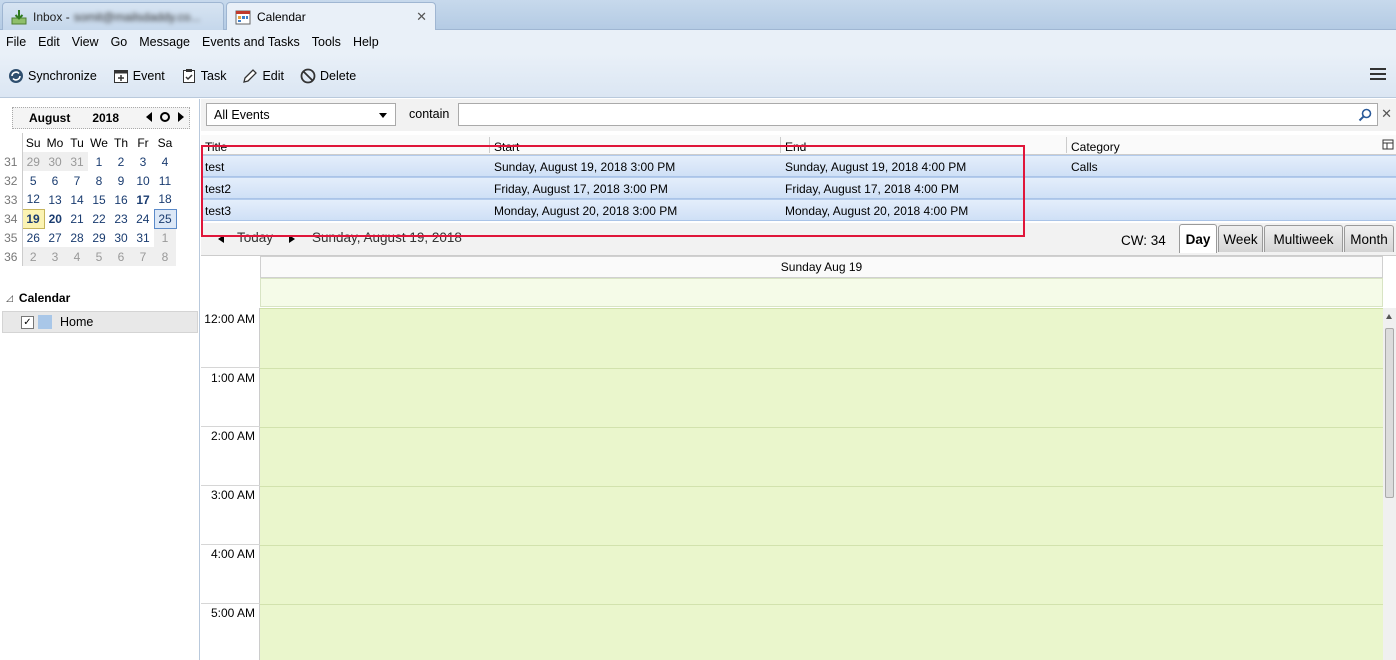  I want to click on new-task-button: Task, so click(203, 76).